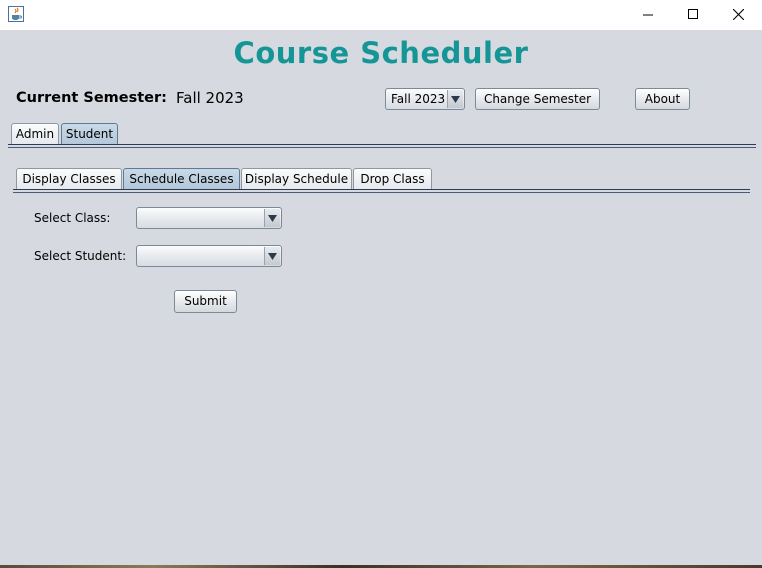 The width and height of the screenshot is (762, 568). I want to click on submit-button: Submit, so click(205, 301).